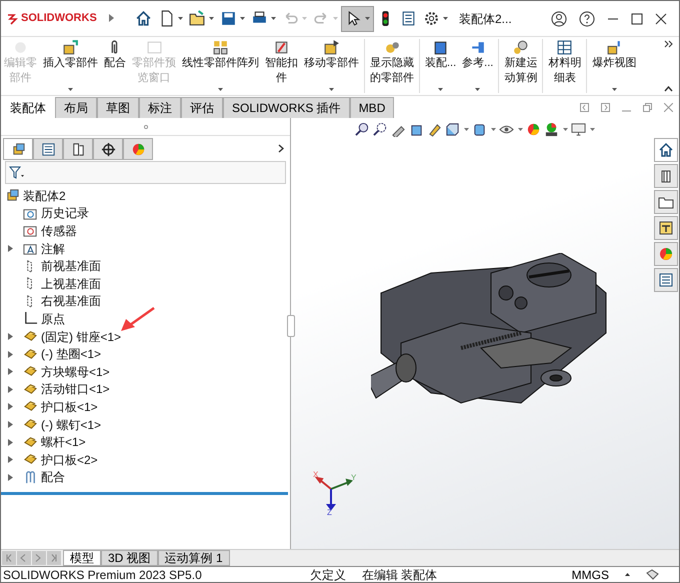 This screenshot has width=680, height=583. What do you see at coordinates (281, 149) in the screenshot?
I see `chevron-right-icon` at bounding box center [281, 149].